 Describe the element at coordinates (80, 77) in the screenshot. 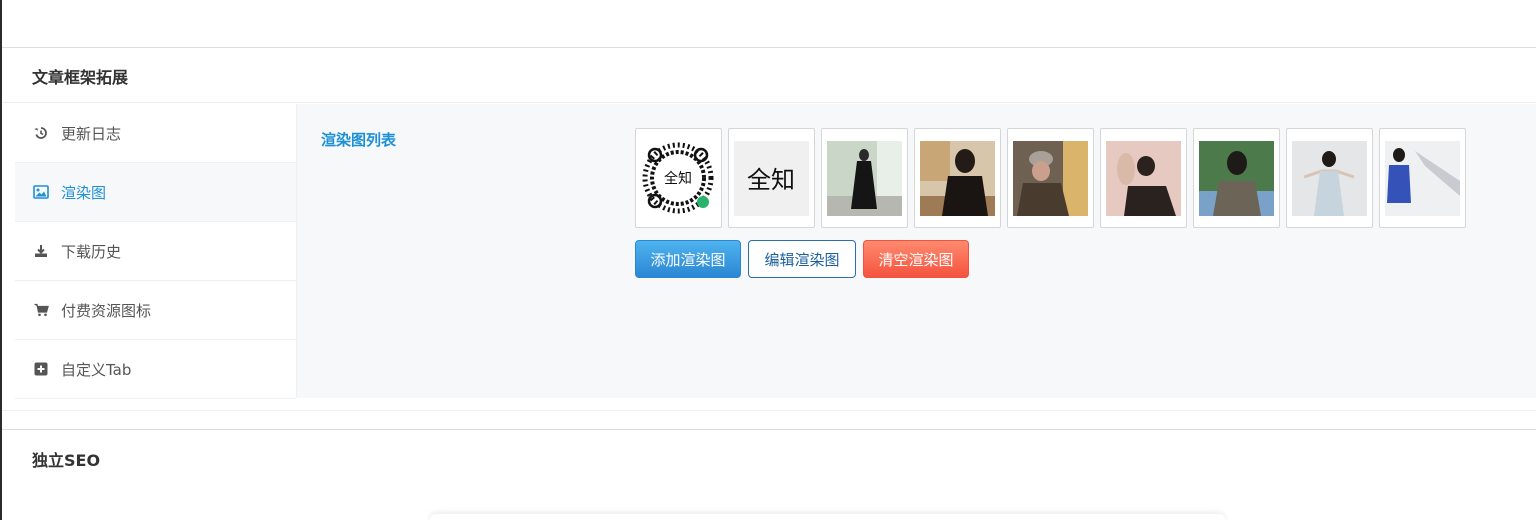

I see `panel-title: 文章框架拓展` at that location.